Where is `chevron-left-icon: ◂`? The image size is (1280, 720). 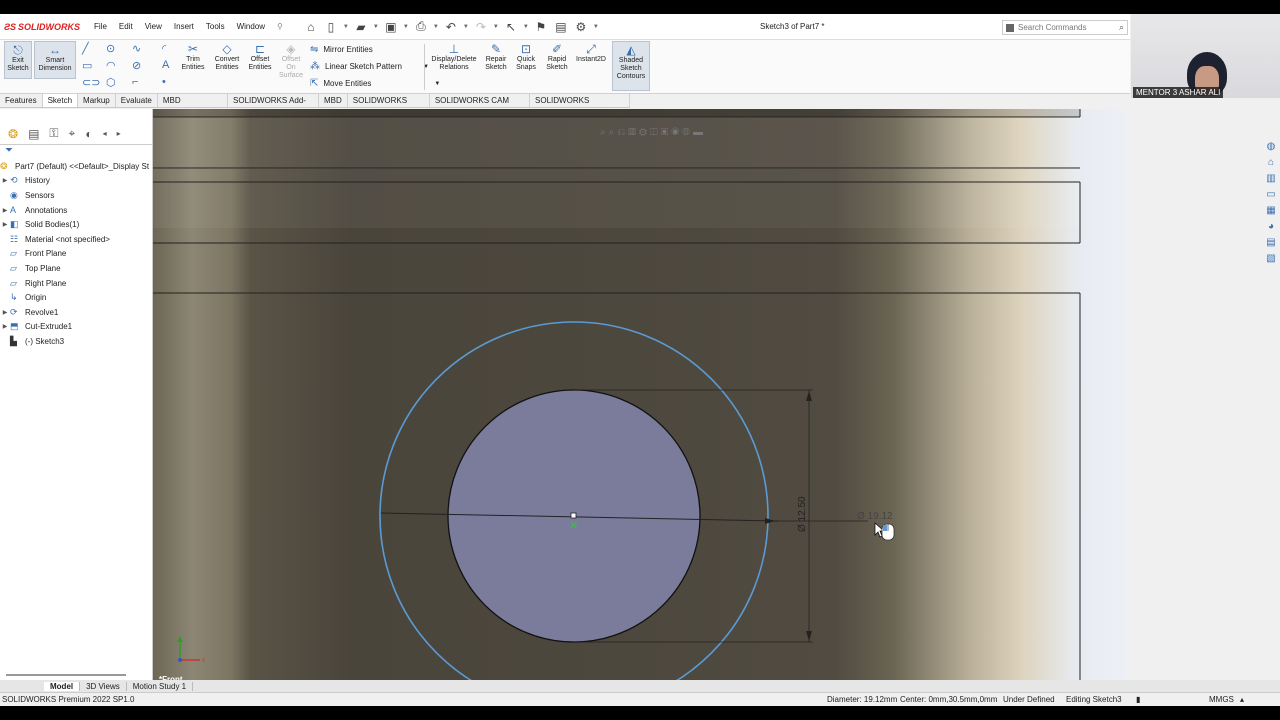
chevron-left-icon: ◂ is located at coordinates (105, 133).